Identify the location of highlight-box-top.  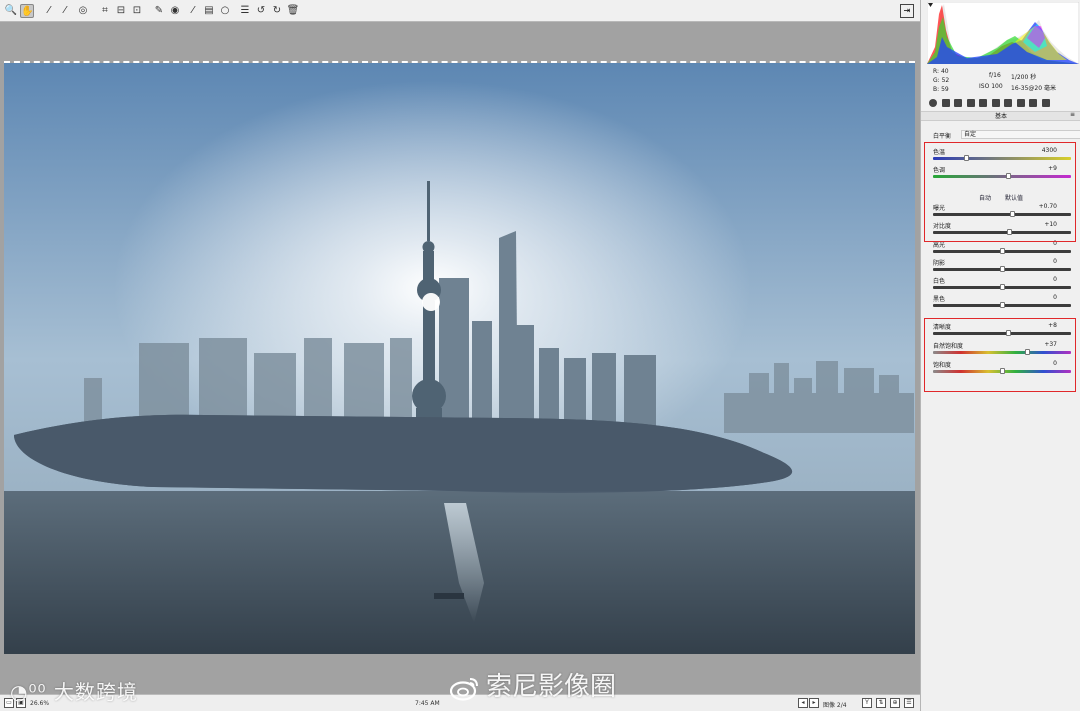
(1000, 192).